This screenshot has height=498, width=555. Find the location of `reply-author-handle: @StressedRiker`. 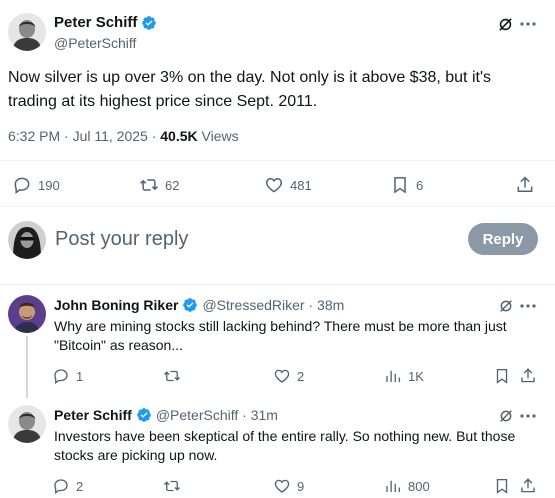

reply-author-handle: @StressedRiker is located at coordinates (253, 305).